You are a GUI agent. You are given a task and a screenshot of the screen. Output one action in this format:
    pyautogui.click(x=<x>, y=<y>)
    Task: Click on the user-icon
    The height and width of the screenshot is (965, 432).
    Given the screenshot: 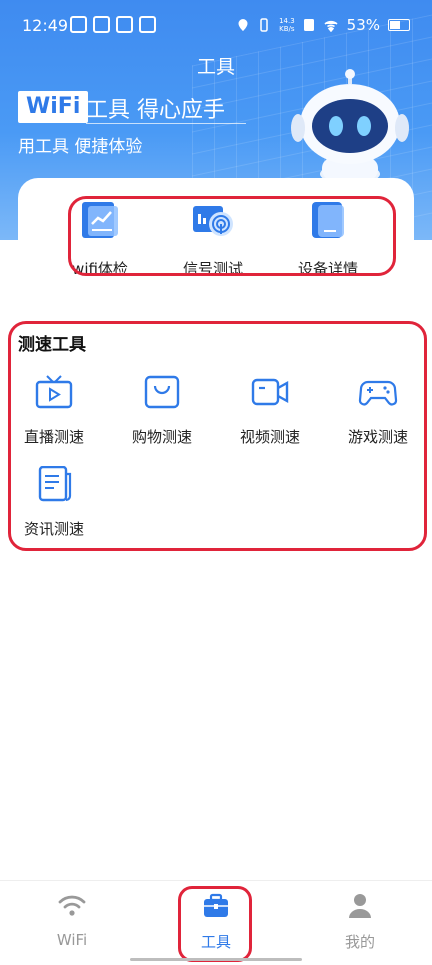 What is the action you would take?
    pyautogui.click(x=360, y=906)
    